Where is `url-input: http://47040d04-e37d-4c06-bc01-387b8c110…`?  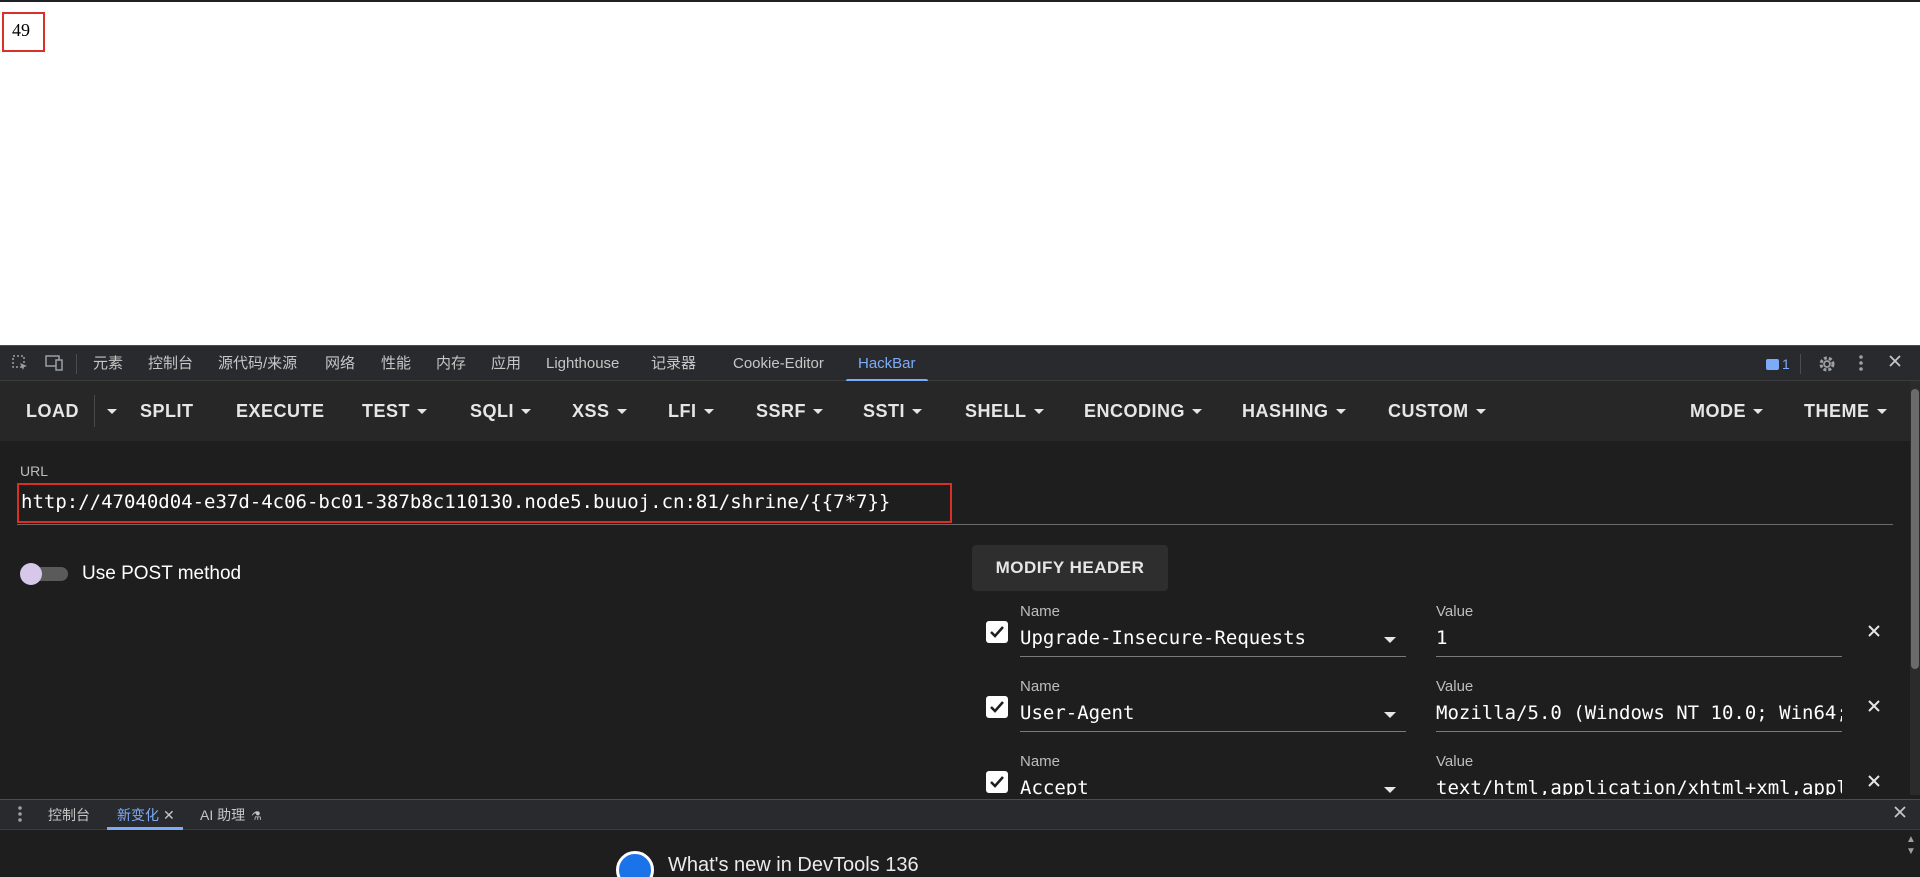 url-input: http://47040d04-e37d-4c06-bc01-387b8c110… is located at coordinates (455, 502).